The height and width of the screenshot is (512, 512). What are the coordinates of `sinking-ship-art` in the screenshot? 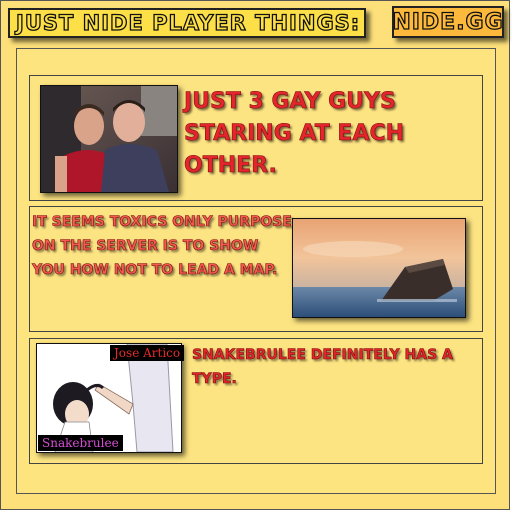 It's located at (379, 268).